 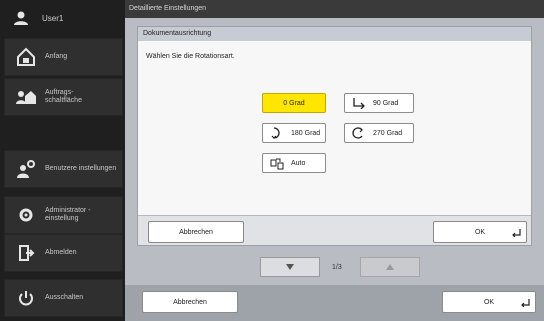 I want to click on user-settings-icon, so click(x=26, y=169).